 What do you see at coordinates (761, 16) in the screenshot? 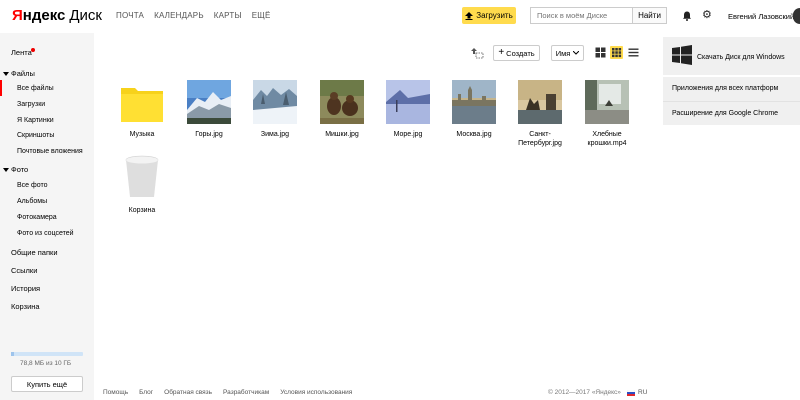
I see `user-name: Евгений Лазовский` at bounding box center [761, 16].